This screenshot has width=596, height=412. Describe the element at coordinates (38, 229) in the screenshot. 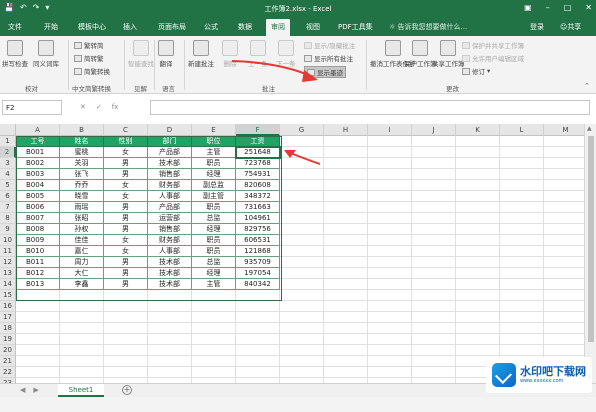

I see `table-cell: B008` at that location.